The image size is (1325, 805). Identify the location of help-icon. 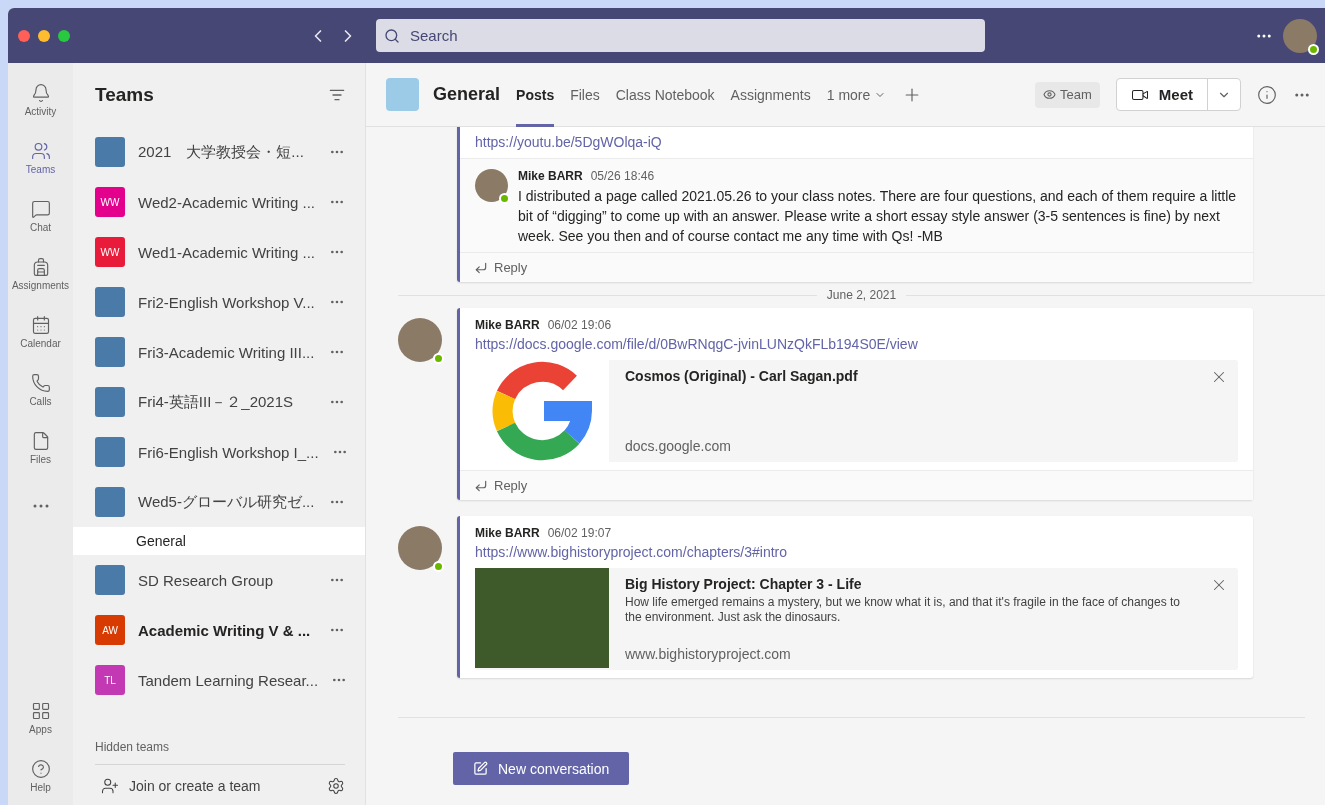
(40, 769).